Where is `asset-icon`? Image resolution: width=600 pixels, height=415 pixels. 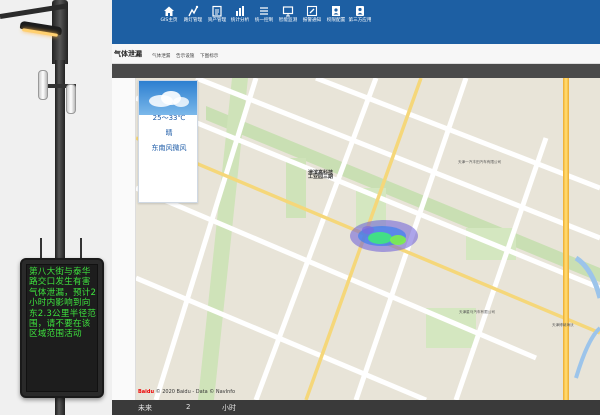
asset-icon is located at coordinates (217, 11).